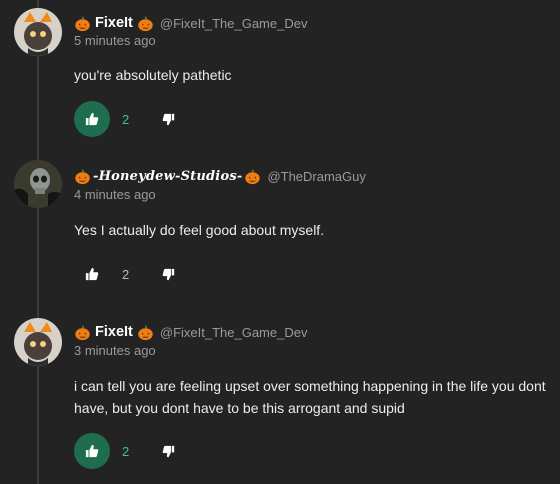 The height and width of the screenshot is (484, 560). What do you see at coordinates (153, 75) in the screenshot?
I see `comment-text: you're absolutely pathetic` at bounding box center [153, 75].